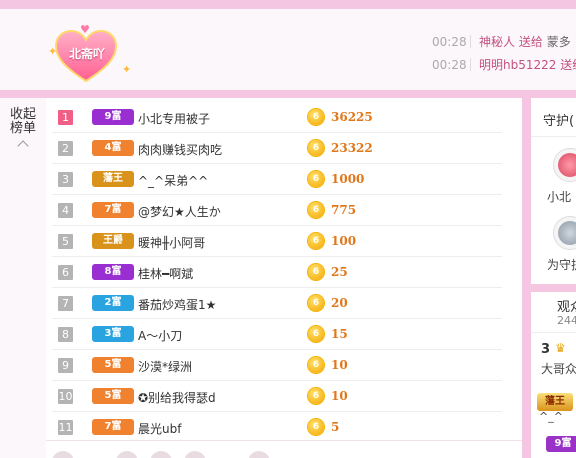 This screenshot has width=576, height=458. I want to click on guard-member-name: 为守护, so click(561, 264).